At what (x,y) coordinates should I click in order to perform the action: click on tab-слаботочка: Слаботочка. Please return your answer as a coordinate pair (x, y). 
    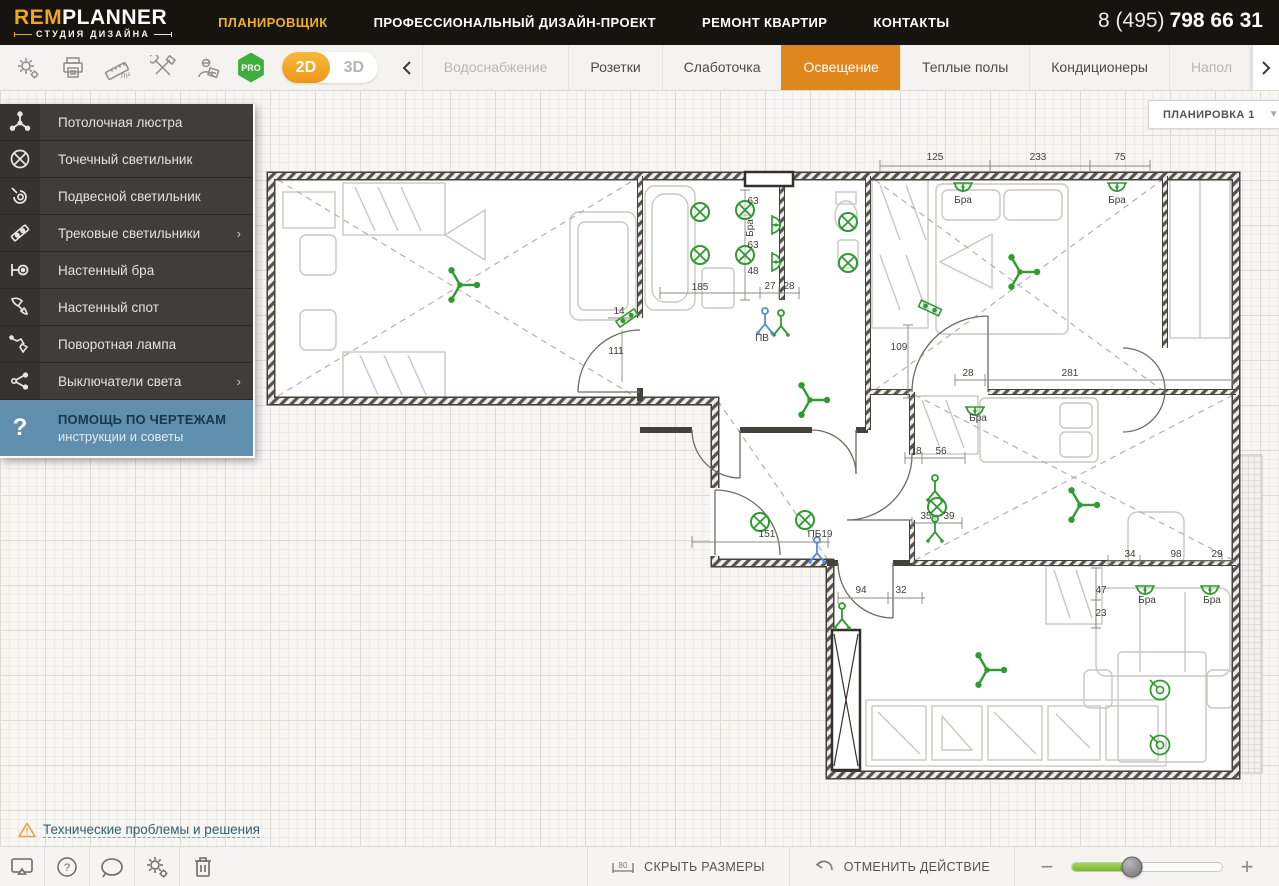
    Looking at the image, I should click on (721, 67).